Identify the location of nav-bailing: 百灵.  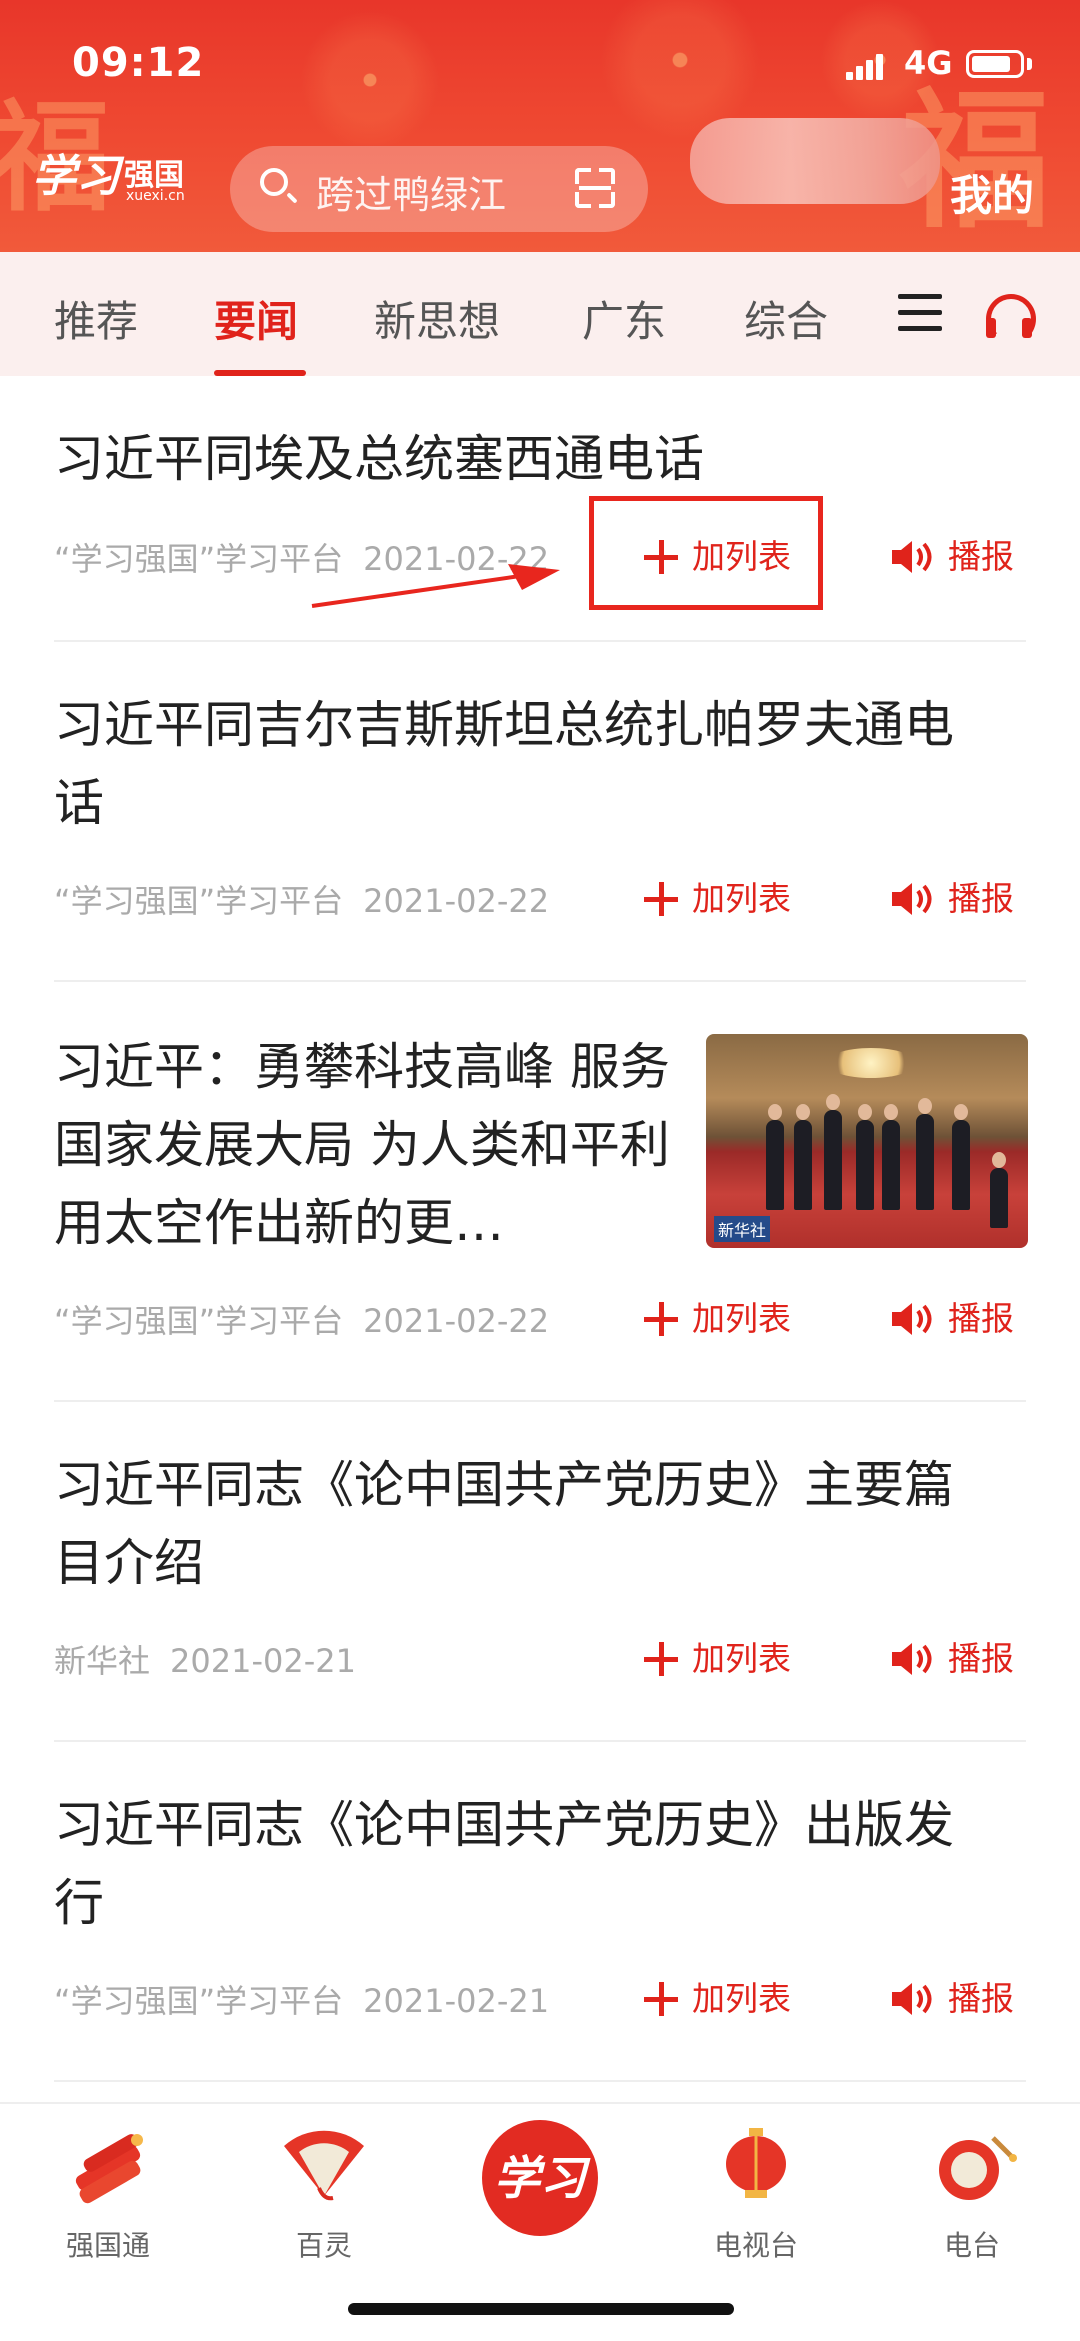
(324, 2194).